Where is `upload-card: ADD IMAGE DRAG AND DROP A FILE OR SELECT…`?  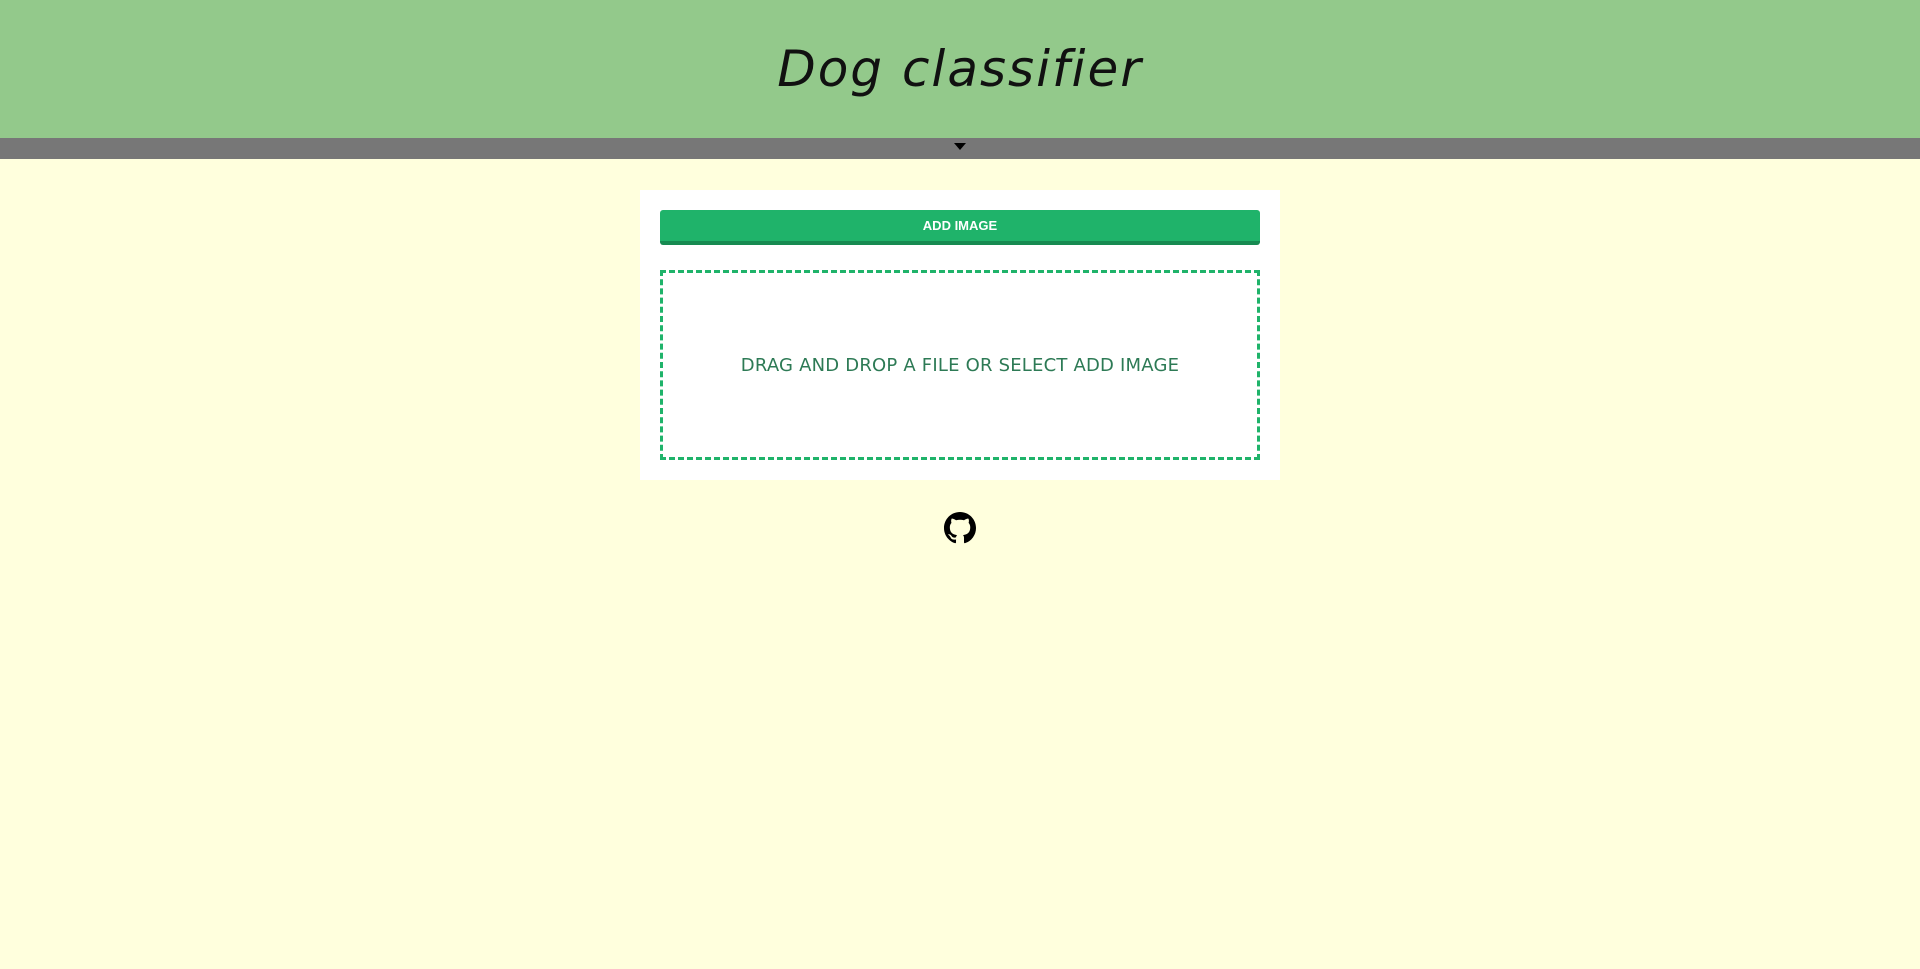
upload-card: ADD IMAGE DRAG AND DROP A FILE OR SELECT… is located at coordinates (960, 335).